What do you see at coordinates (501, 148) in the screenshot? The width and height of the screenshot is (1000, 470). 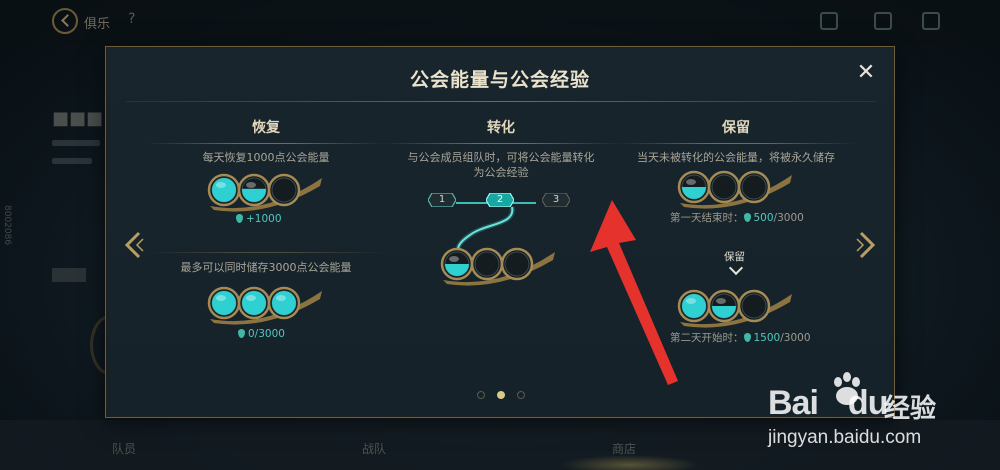 I see `convert-column: 转化 与公会成员组队时，可将公会能量转化为公会经验` at bounding box center [501, 148].